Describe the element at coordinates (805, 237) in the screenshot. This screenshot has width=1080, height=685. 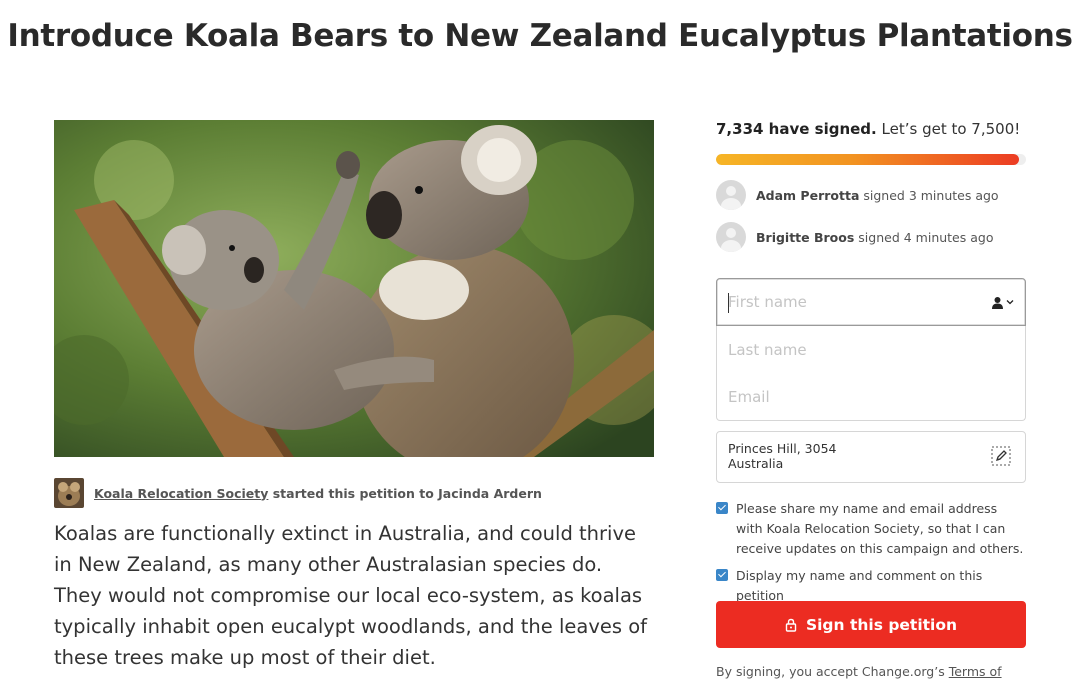
I see `signer-name: Brigitte Broos` at that location.